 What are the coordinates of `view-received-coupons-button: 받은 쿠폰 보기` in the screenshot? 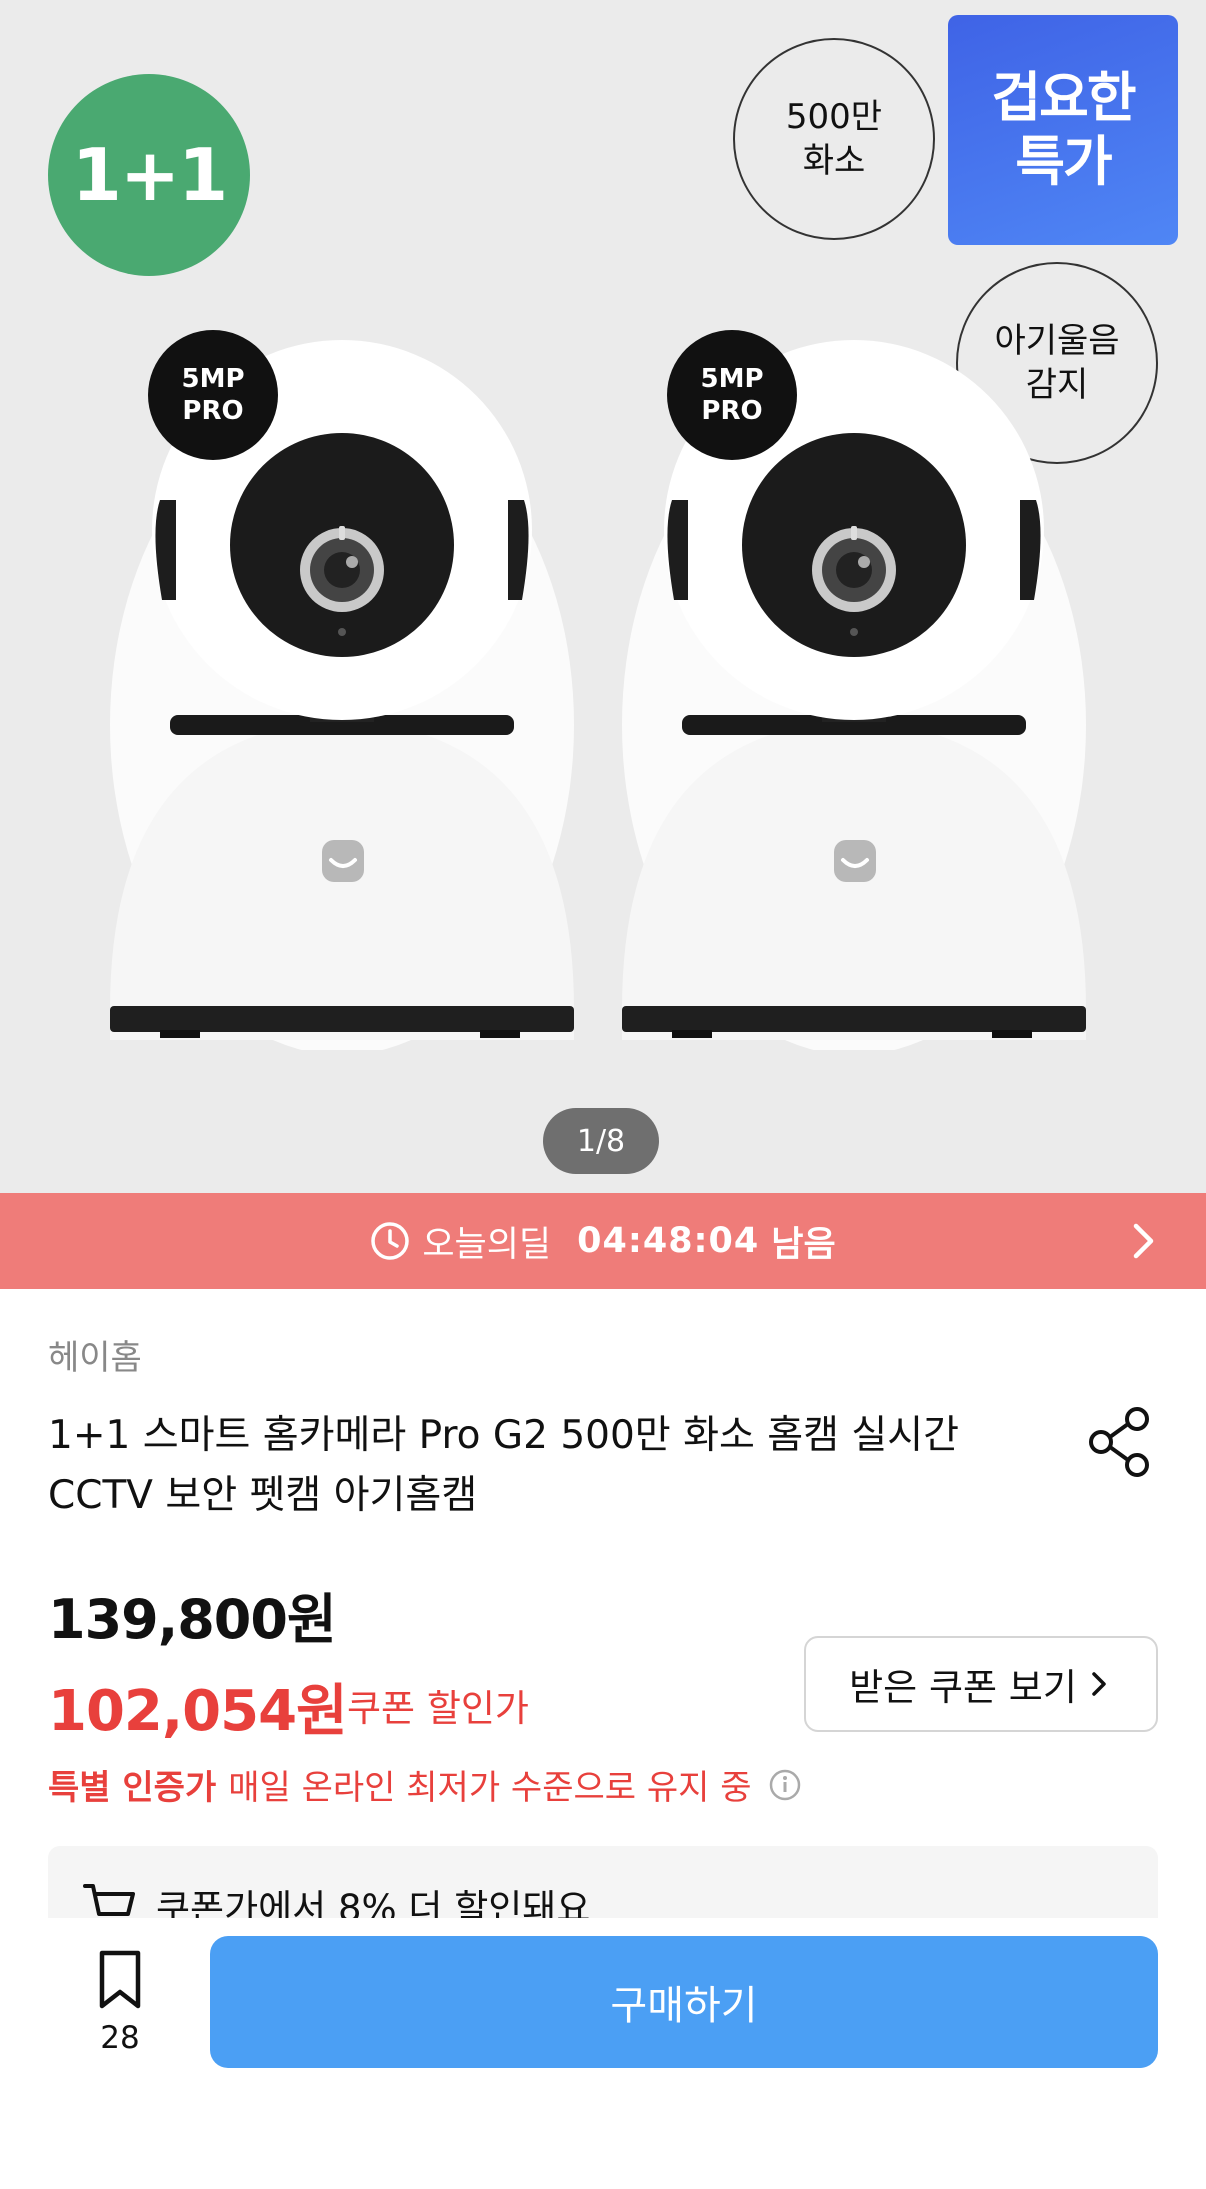 It's located at (981, 1684).